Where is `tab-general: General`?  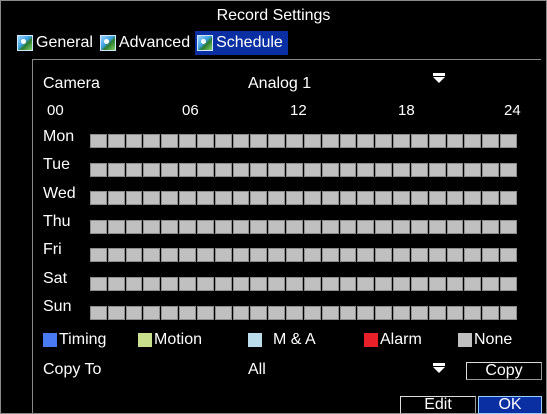
tab-general: General is located at coordinates (56, 43).